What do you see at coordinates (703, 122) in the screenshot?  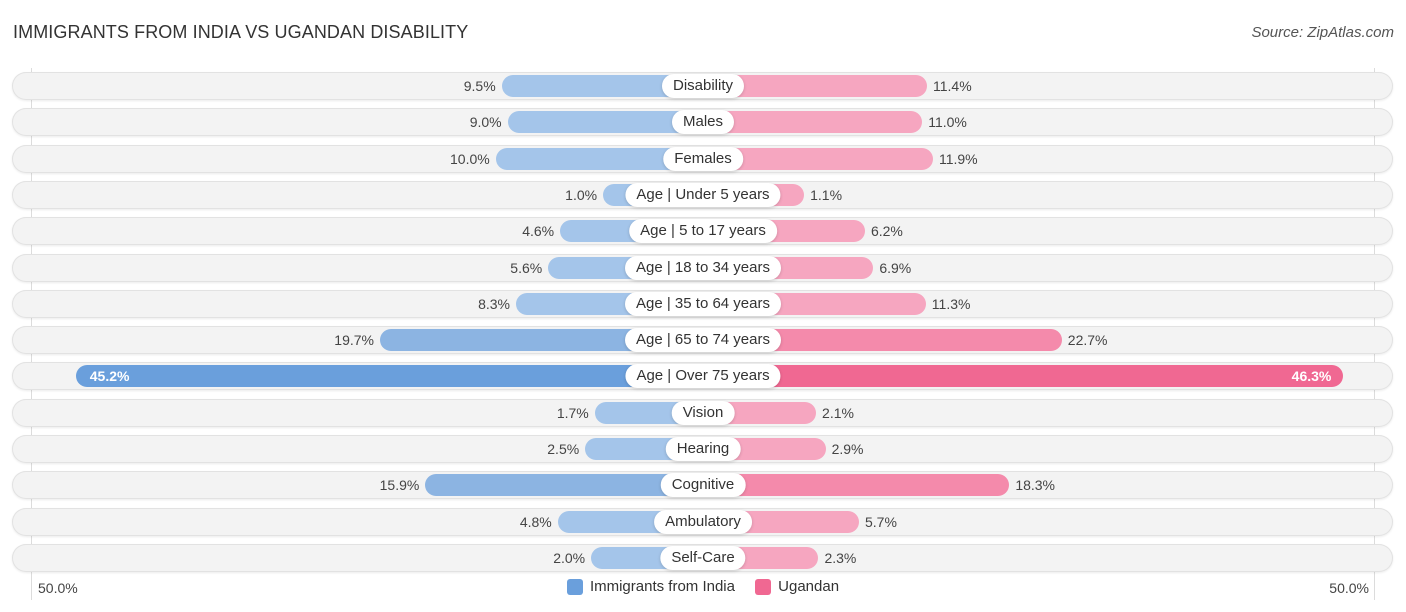 I see `category-label: Males` at bounding box center [703, 122].